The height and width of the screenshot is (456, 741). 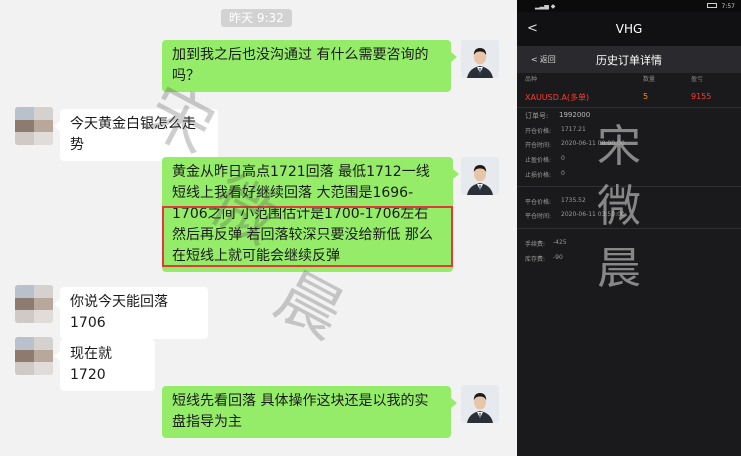 I want to click on column-header-profit: 盈亏, so click(x=697, y=79).